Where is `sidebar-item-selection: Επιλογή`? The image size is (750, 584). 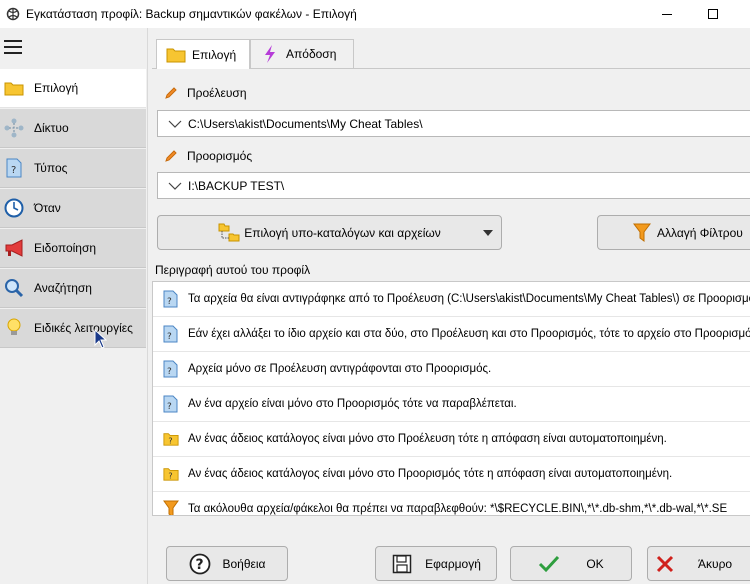 sidebar-item-selection: Επιλογή is located at coordinates (73, 88).